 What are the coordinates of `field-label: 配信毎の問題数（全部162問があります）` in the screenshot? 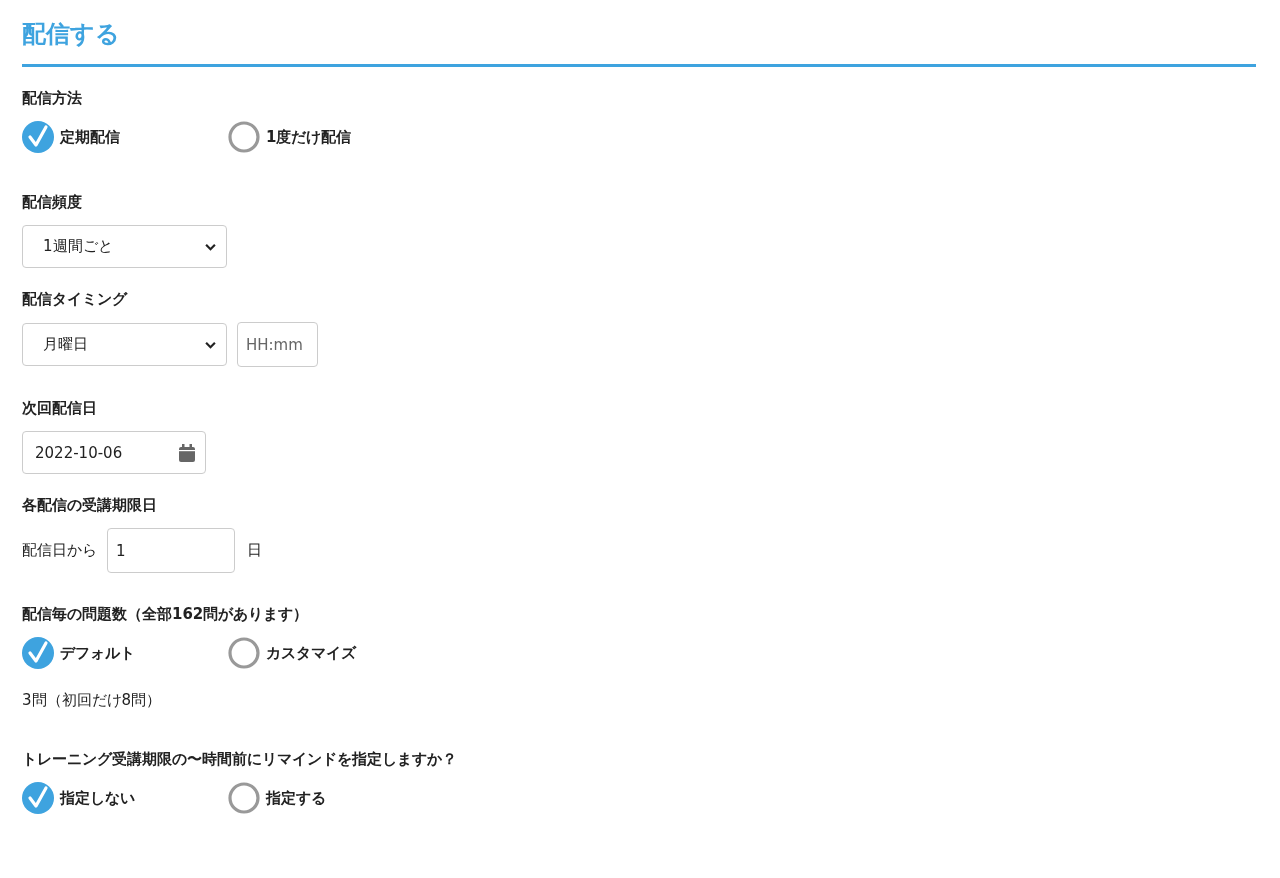 It's located at (166, 614).